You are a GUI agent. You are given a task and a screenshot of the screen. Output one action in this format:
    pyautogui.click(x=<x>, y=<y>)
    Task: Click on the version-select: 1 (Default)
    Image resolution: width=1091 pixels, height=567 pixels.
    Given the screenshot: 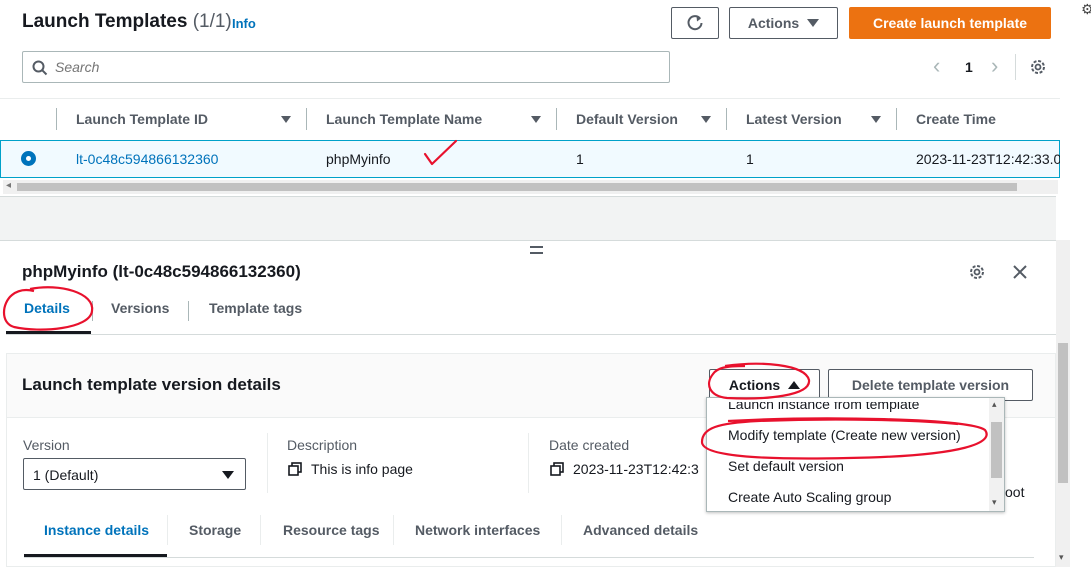 What is the action you would take?
    pyautogui.click(x=134, y=474)
    